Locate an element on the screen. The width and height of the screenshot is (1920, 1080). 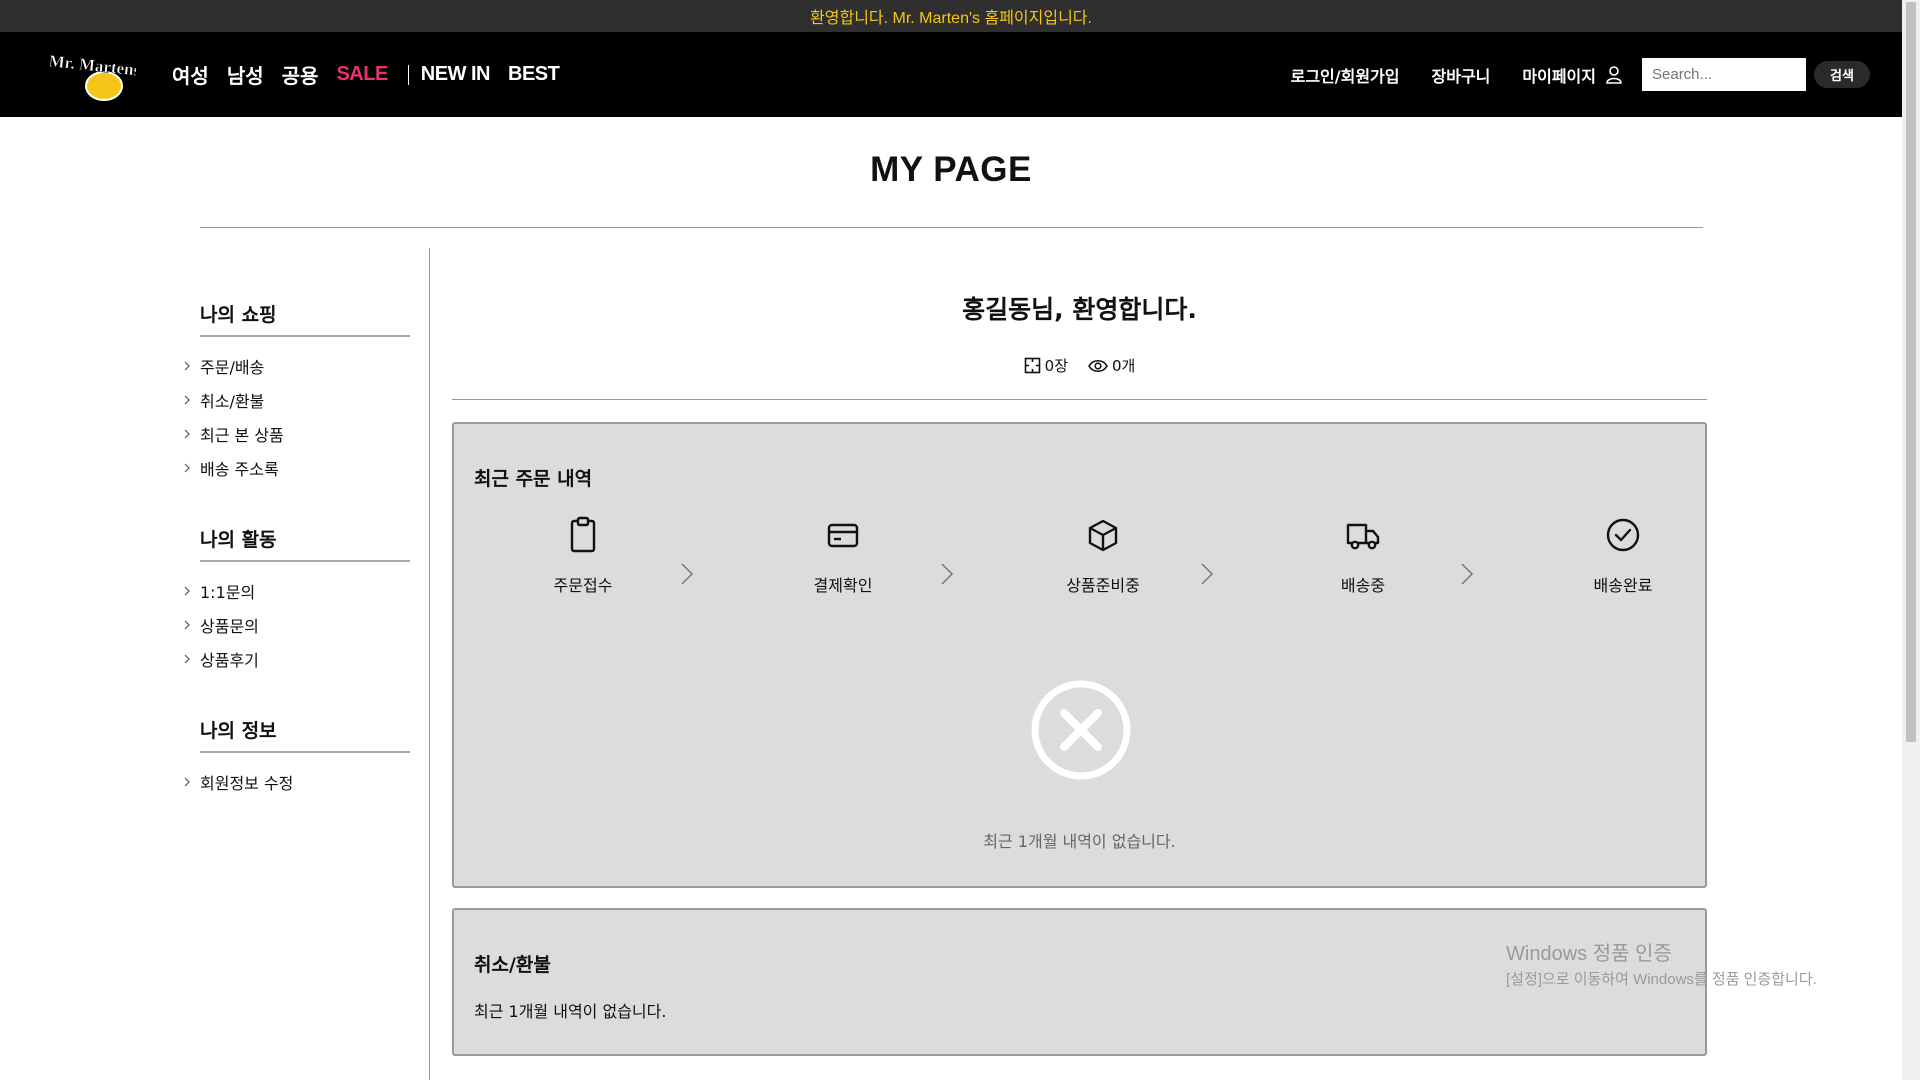
clipboard-icon is located at coordinates (583, 534).